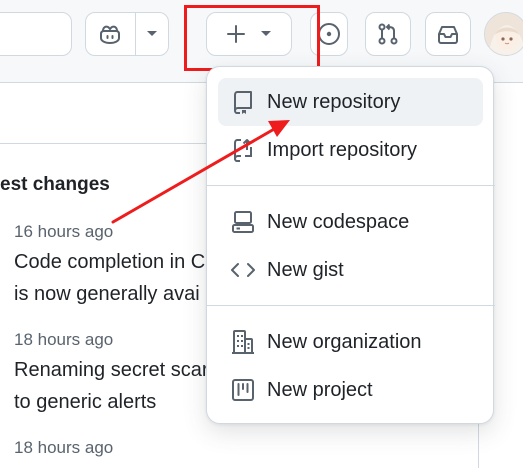 The image size is (523, 468). What do you see at coordinates (114, 370) in the screenshot?
I see `changelog-entry-title-line: Renaming secret scar` at bounding box center [114, 370].